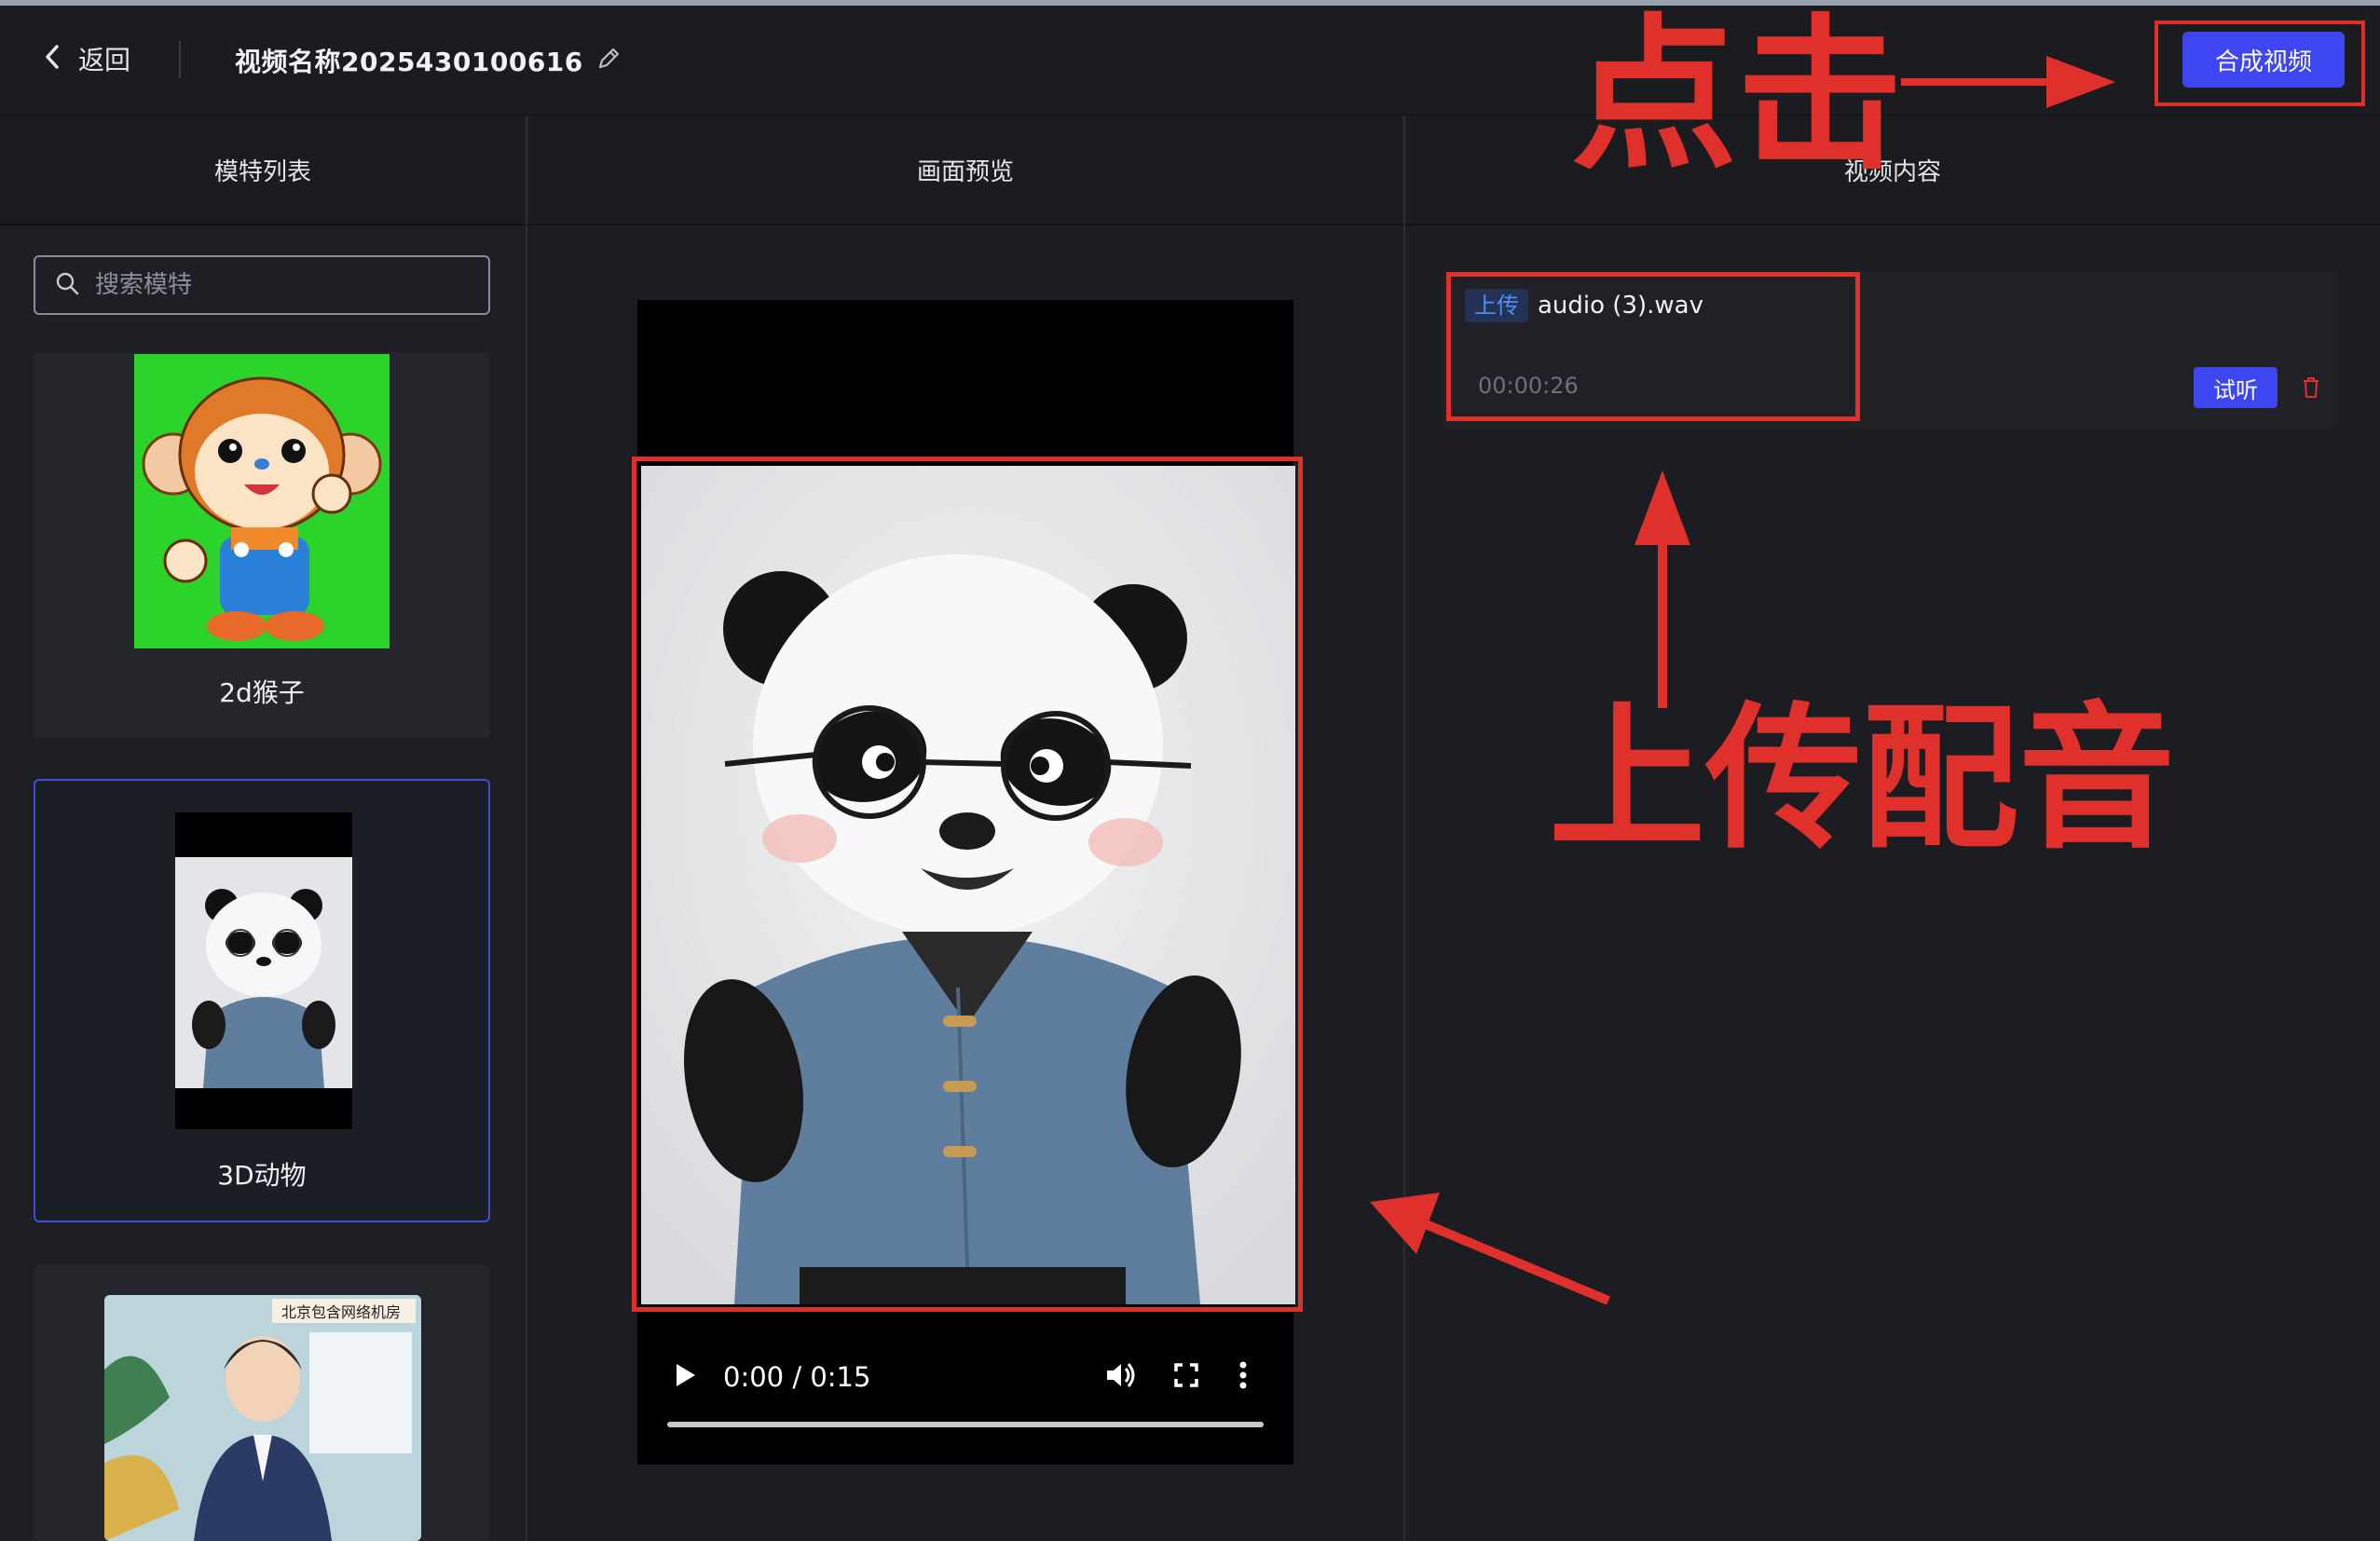 Image resolution: width=2380 pixels, height=1541 pixels. Describe the element at coordinates (1662, 589) in the screenshot. I see `arrow-to-audio` at that location.